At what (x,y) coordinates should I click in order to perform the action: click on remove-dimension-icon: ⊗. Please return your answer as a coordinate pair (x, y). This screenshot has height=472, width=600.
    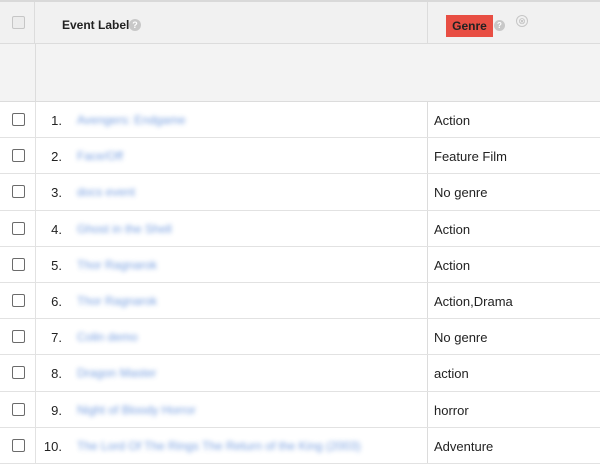
    Looking at the image, I should click on (522, 21).